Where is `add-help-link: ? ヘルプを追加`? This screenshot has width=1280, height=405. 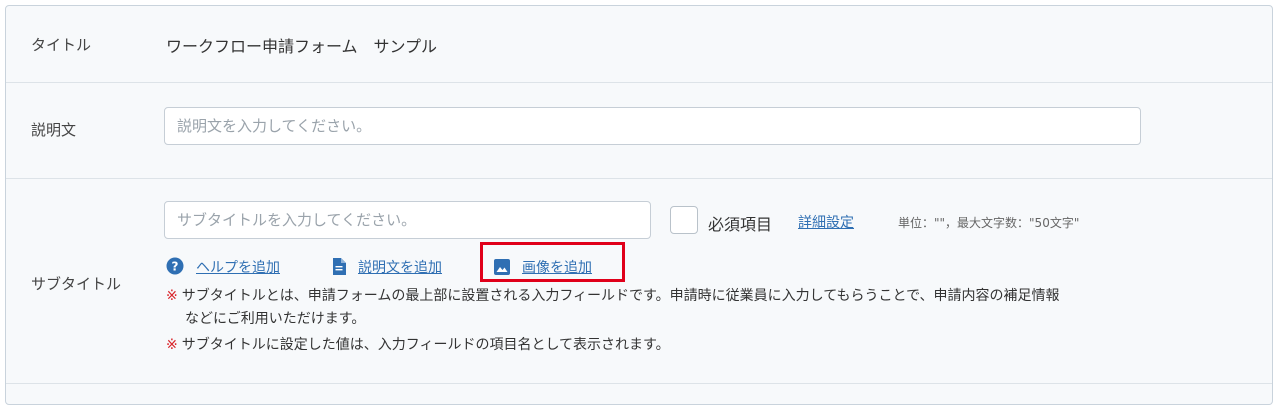 add-help-link: ? ヘルプを追加 is located at coordinates (223, 268).